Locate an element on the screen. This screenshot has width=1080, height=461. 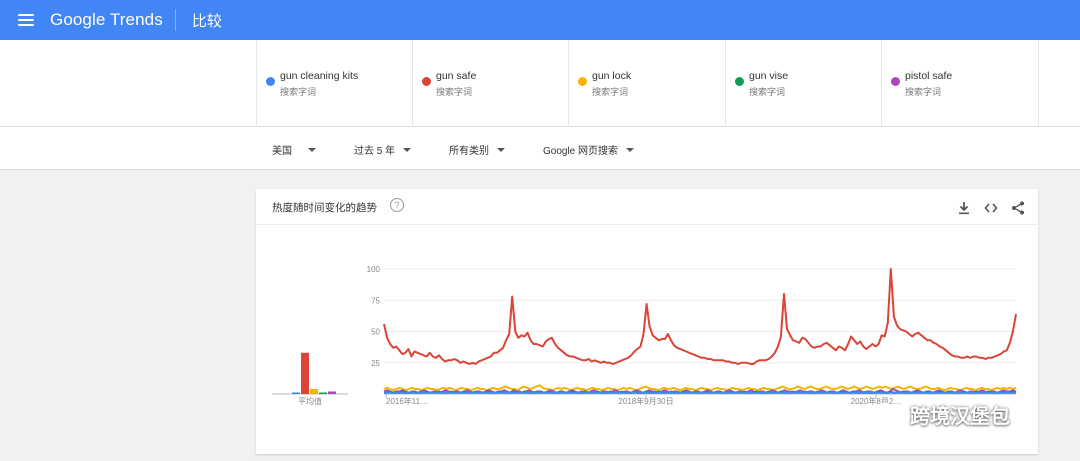
term-name: gun vise is located at coordinates (769, 76).